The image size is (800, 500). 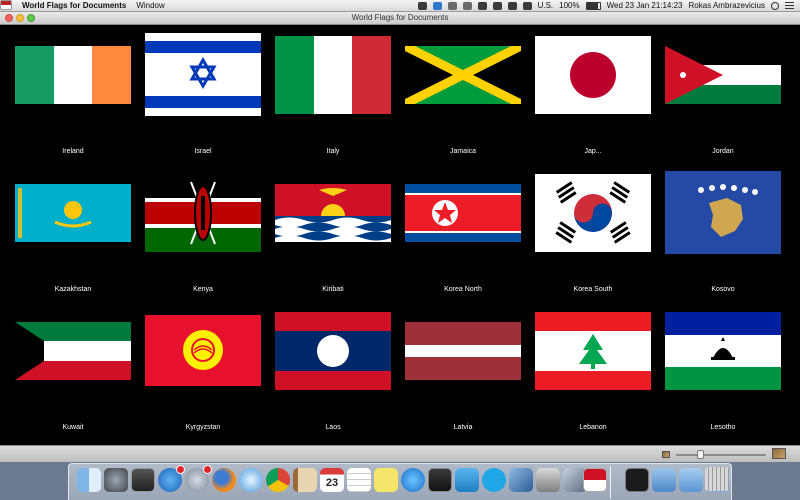 I want to click on flag-label: Kazakhstan, so click(x=73, y=289).